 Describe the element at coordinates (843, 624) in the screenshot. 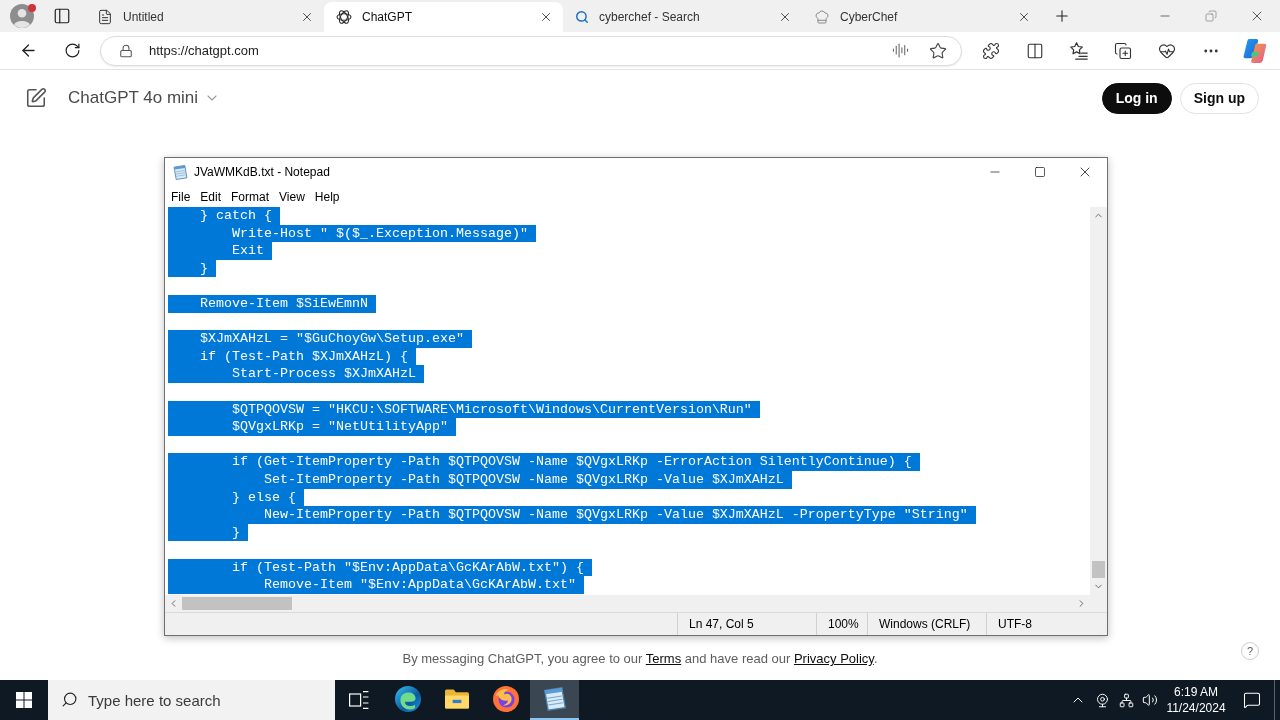

I see `status-text: 100%` at that location.